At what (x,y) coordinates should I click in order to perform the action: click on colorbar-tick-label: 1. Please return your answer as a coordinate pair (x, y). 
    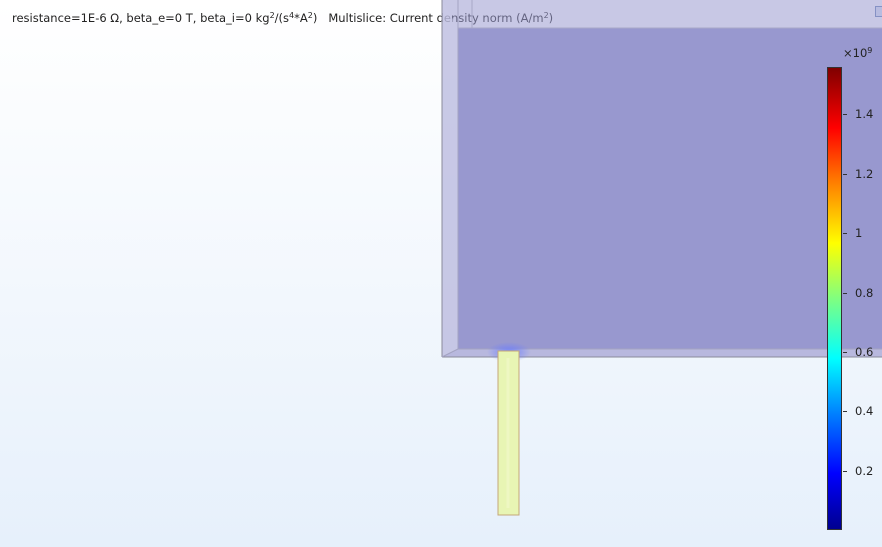
    Looking at the image, I should click on (859, 233).